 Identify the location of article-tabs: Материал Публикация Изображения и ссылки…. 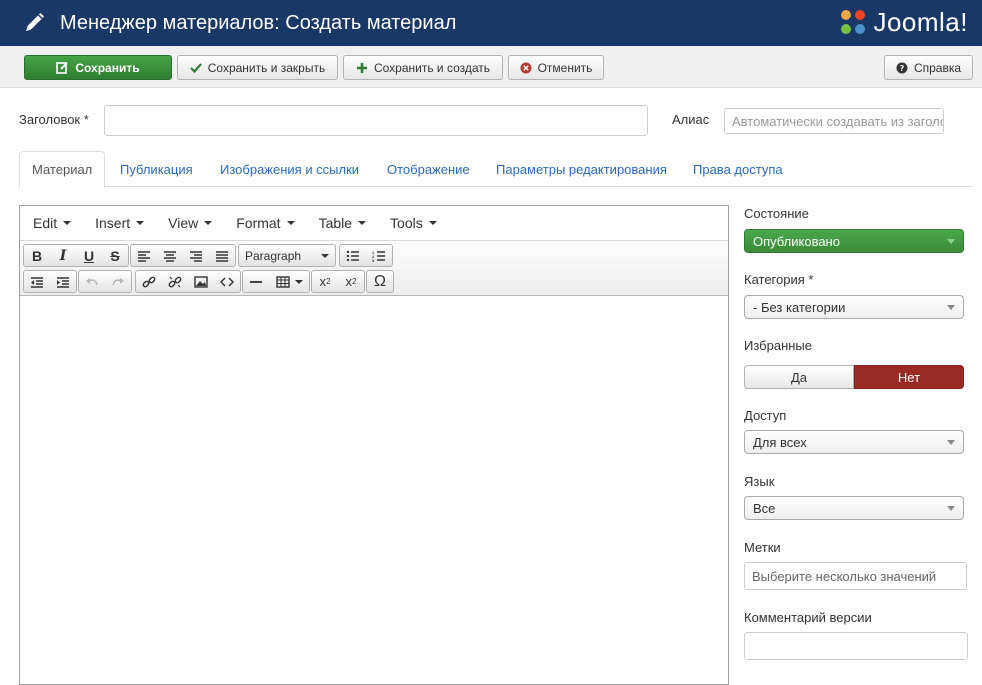
(496, 169).